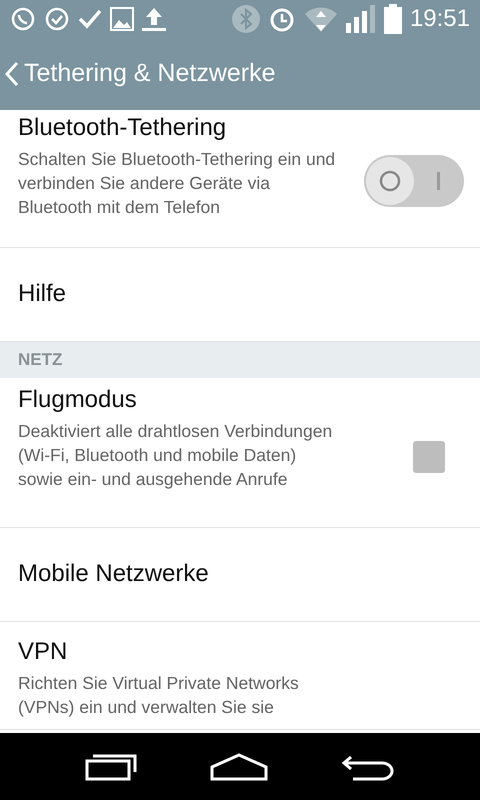  What do you see at coordinates (321, 19) in the screenshot?
I see `wifi-icon` at bounding box center [321, 19].